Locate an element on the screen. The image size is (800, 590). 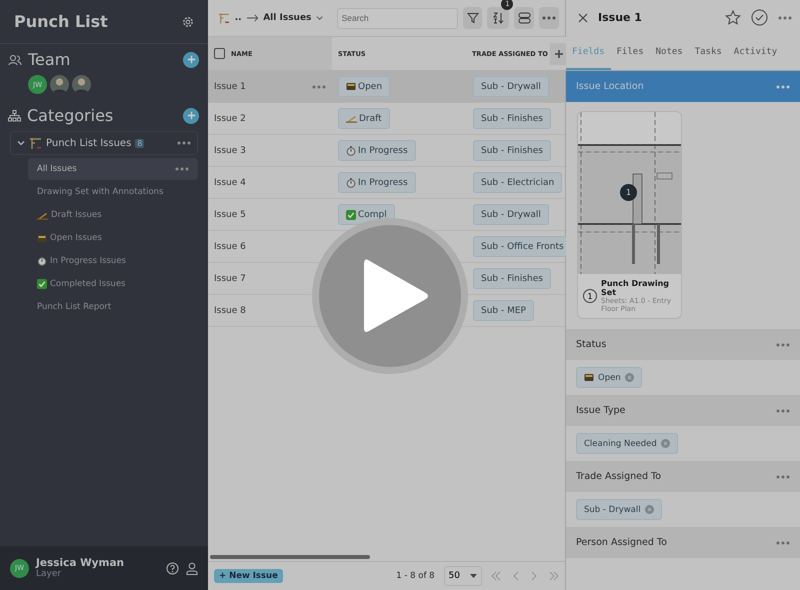
hierarchy-icon is located at coordinates (14, 116).